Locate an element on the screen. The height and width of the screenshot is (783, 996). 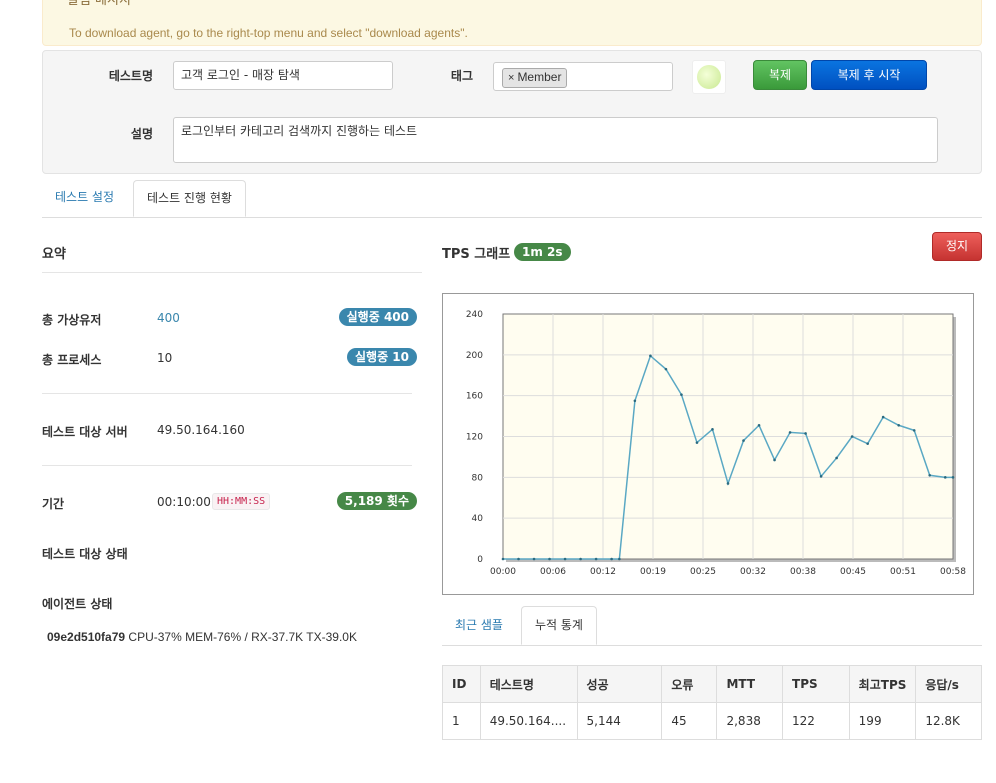
agent-metrics: CPU-37% MEM-76% / RX-37.7K TX-39.0K is located at coordinates (242, 637).